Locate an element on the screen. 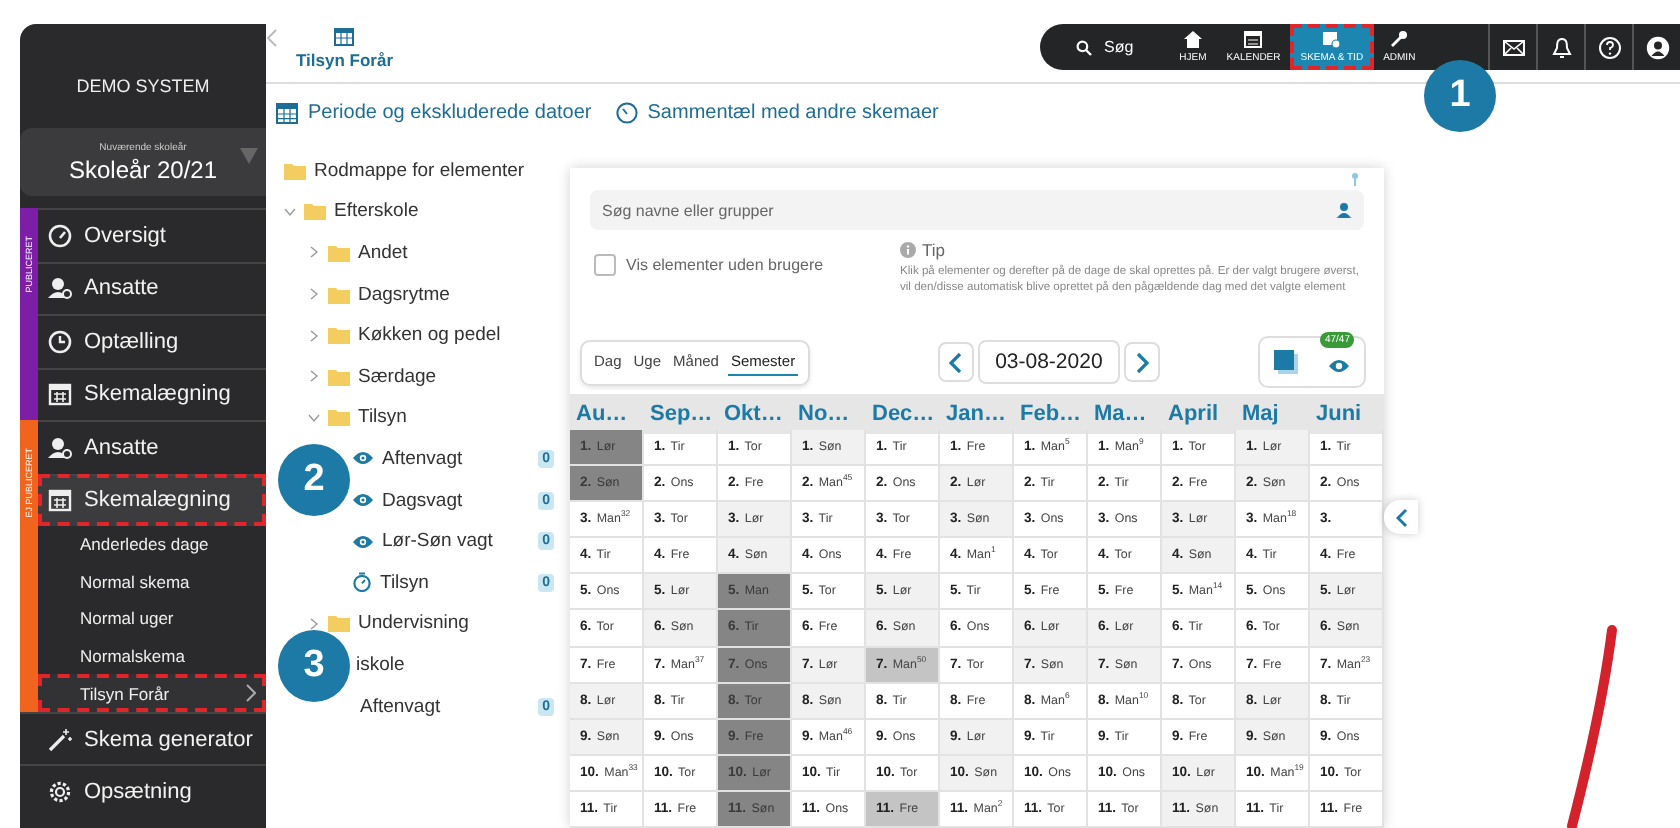 The height and width of the screenshot is (828, 1680). page-tab: Tilsyn Forår is located at coordinates (344, 49).